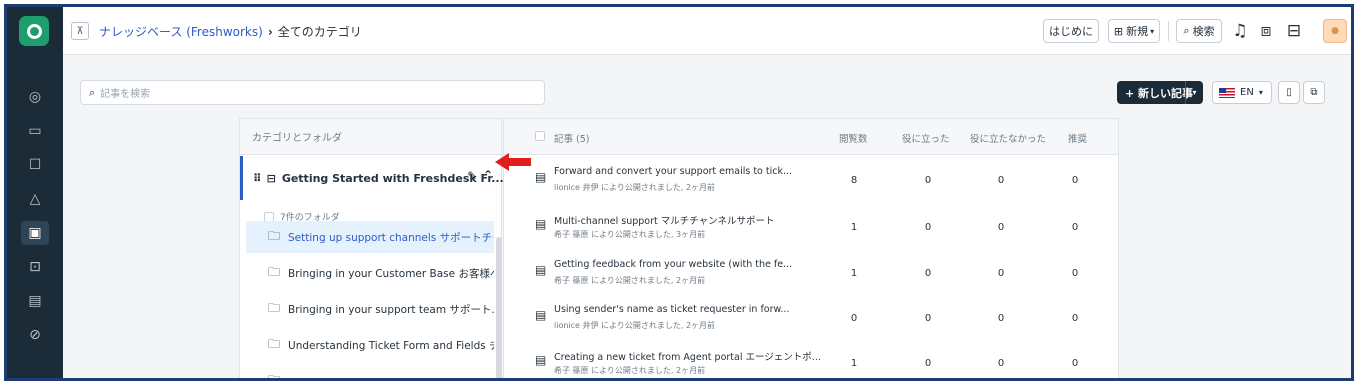 The width and height of the screenshot is (1359, 385). What do you see at coordinates (1168, 31) in the screenshot?
I see `divider` at bounding box center [1168, 31].